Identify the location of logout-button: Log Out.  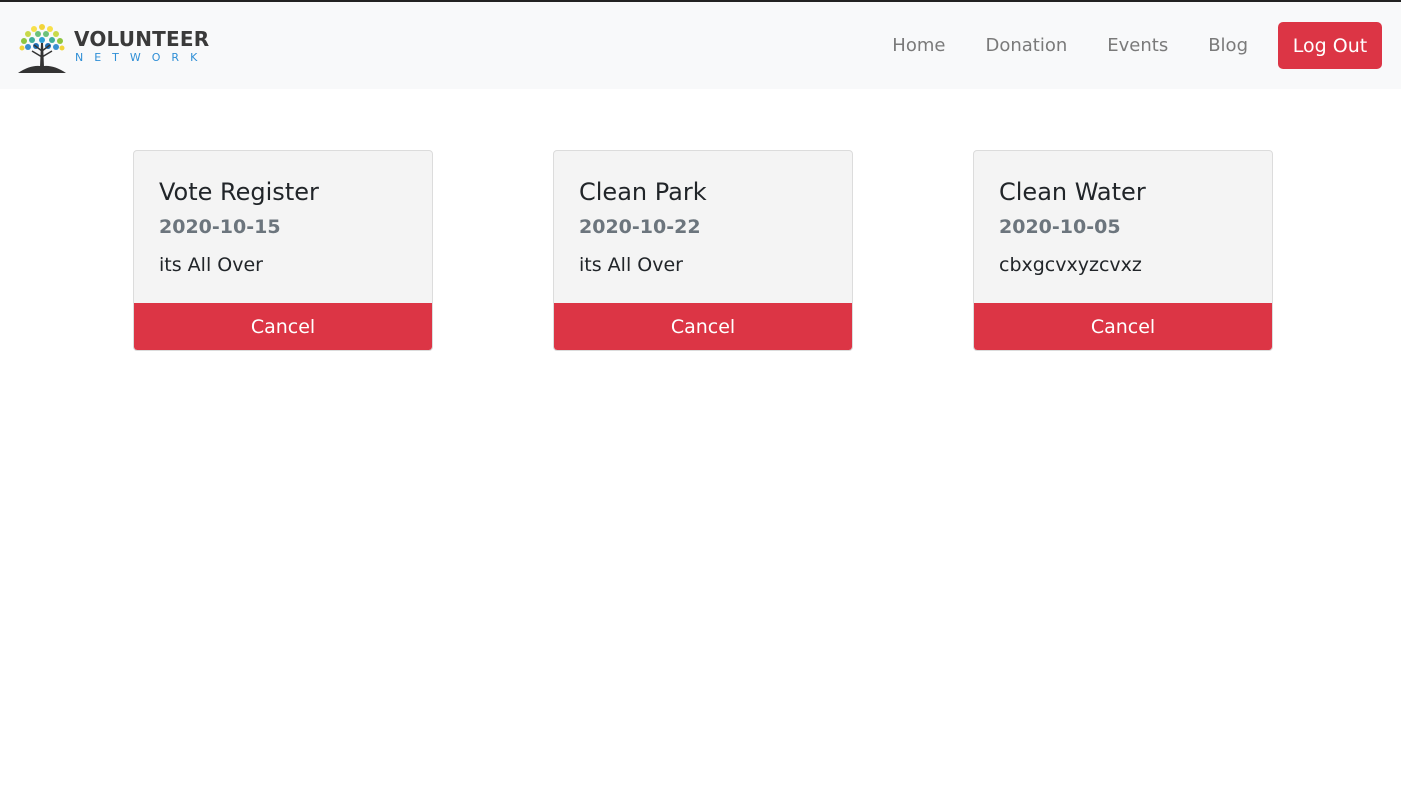
(1330, 45).